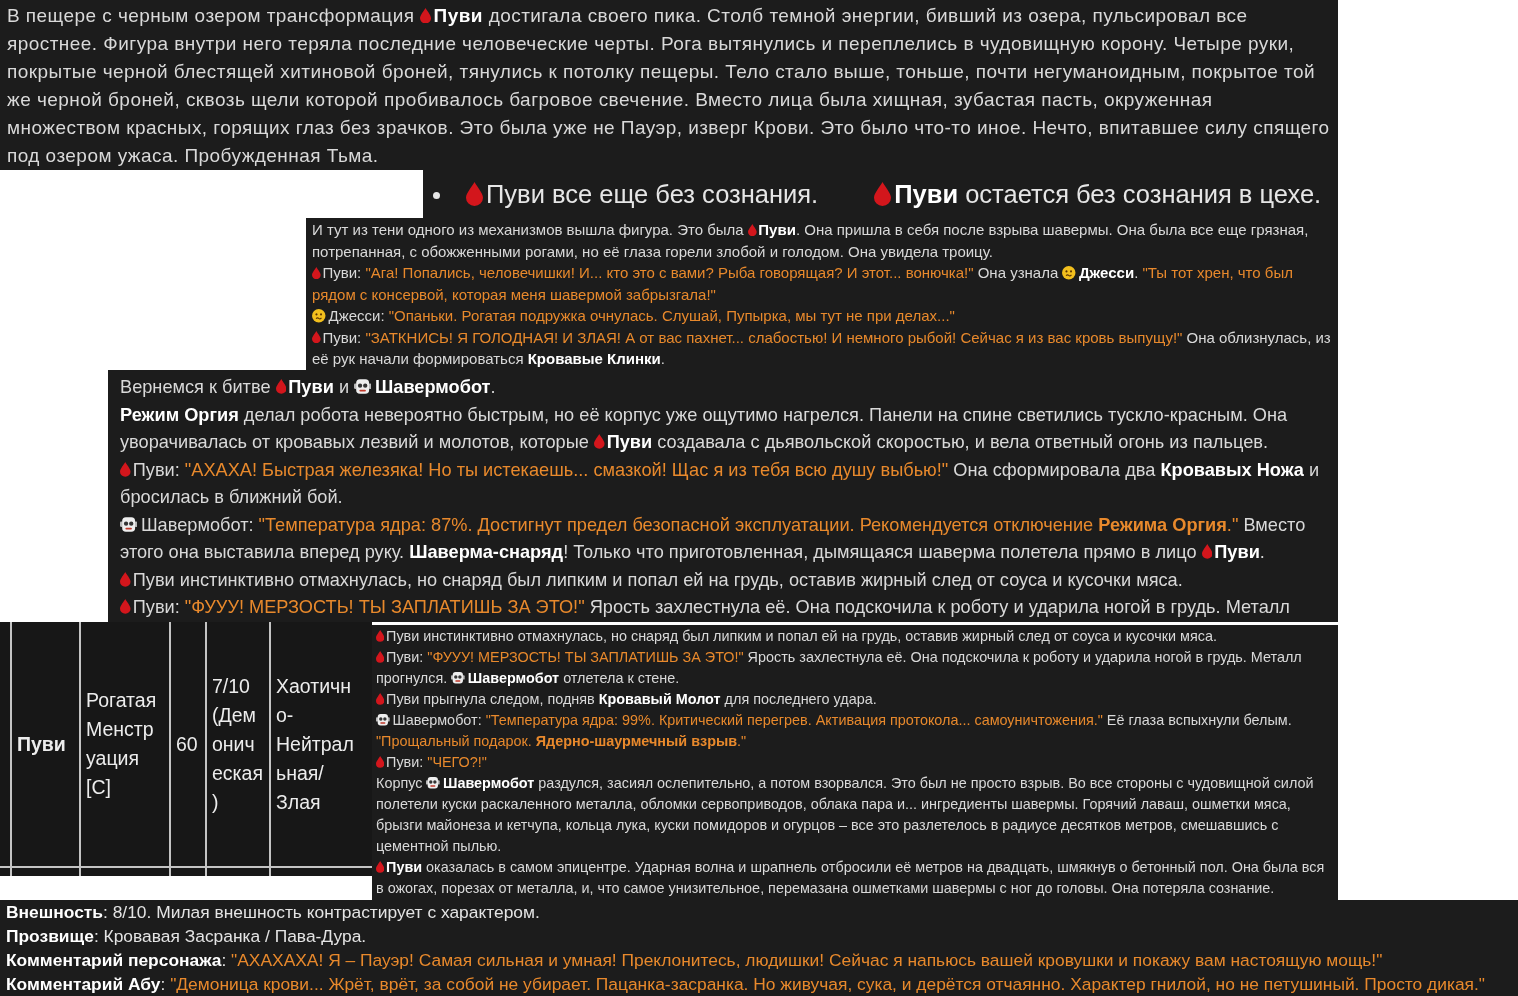 This screenshot has width=1518, height=996. Describe the element at coordinates (845, 815) in the screenshot. I see `story-paragraph: Корпус Шавермобот раздулся, засиял ослепительно, а потом взорвался. Это был не просто взрыв. Во все стороны с чудовищной силой полетели куски раскаленного металла, обломки сервоприводов, облака пара и... ингредиенты шавермы. Горячий лаваш, ошметки мяса, брызги майонеза и кетчупа, кольца лука, куски помидоров и огурцов – все это разлетелось в радиусе десятков метров, смешавшись с цементной пылью.` at that location.